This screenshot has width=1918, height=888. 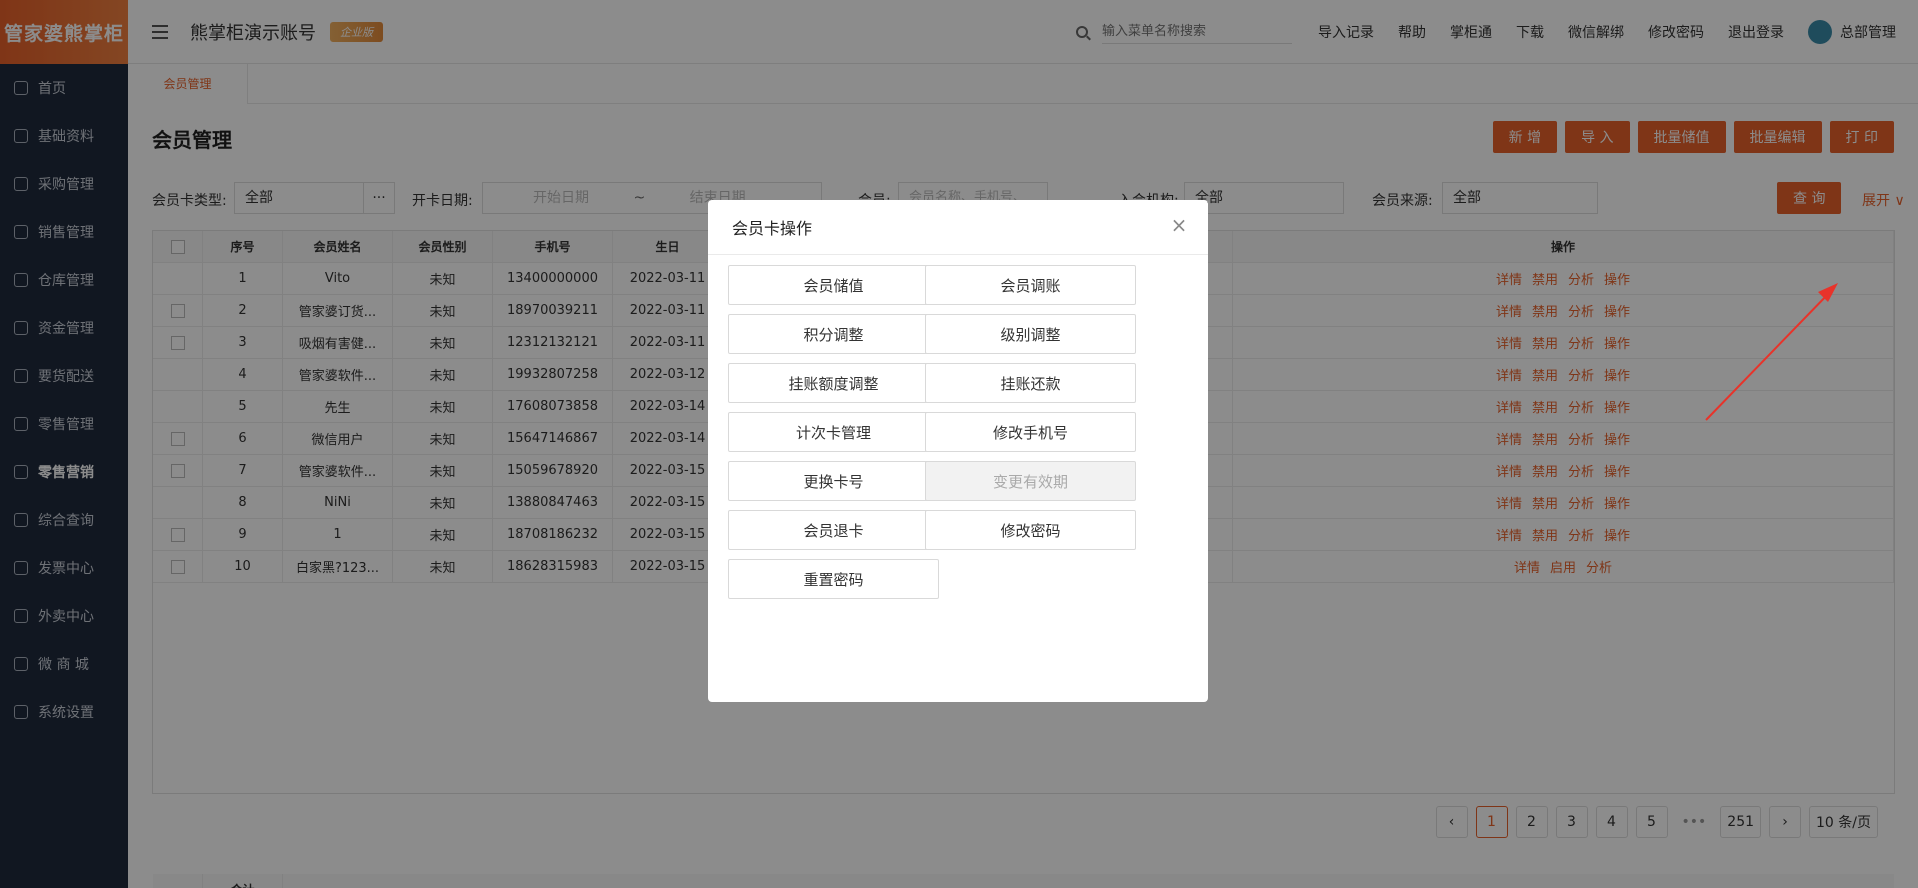 I want to click on annotation-arrow, so click(x=1771, y=352).